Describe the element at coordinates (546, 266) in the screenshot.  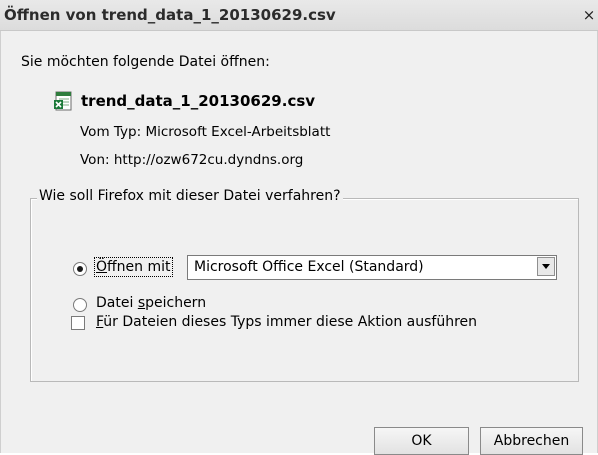
I see `chevron-down-icon` at that location.